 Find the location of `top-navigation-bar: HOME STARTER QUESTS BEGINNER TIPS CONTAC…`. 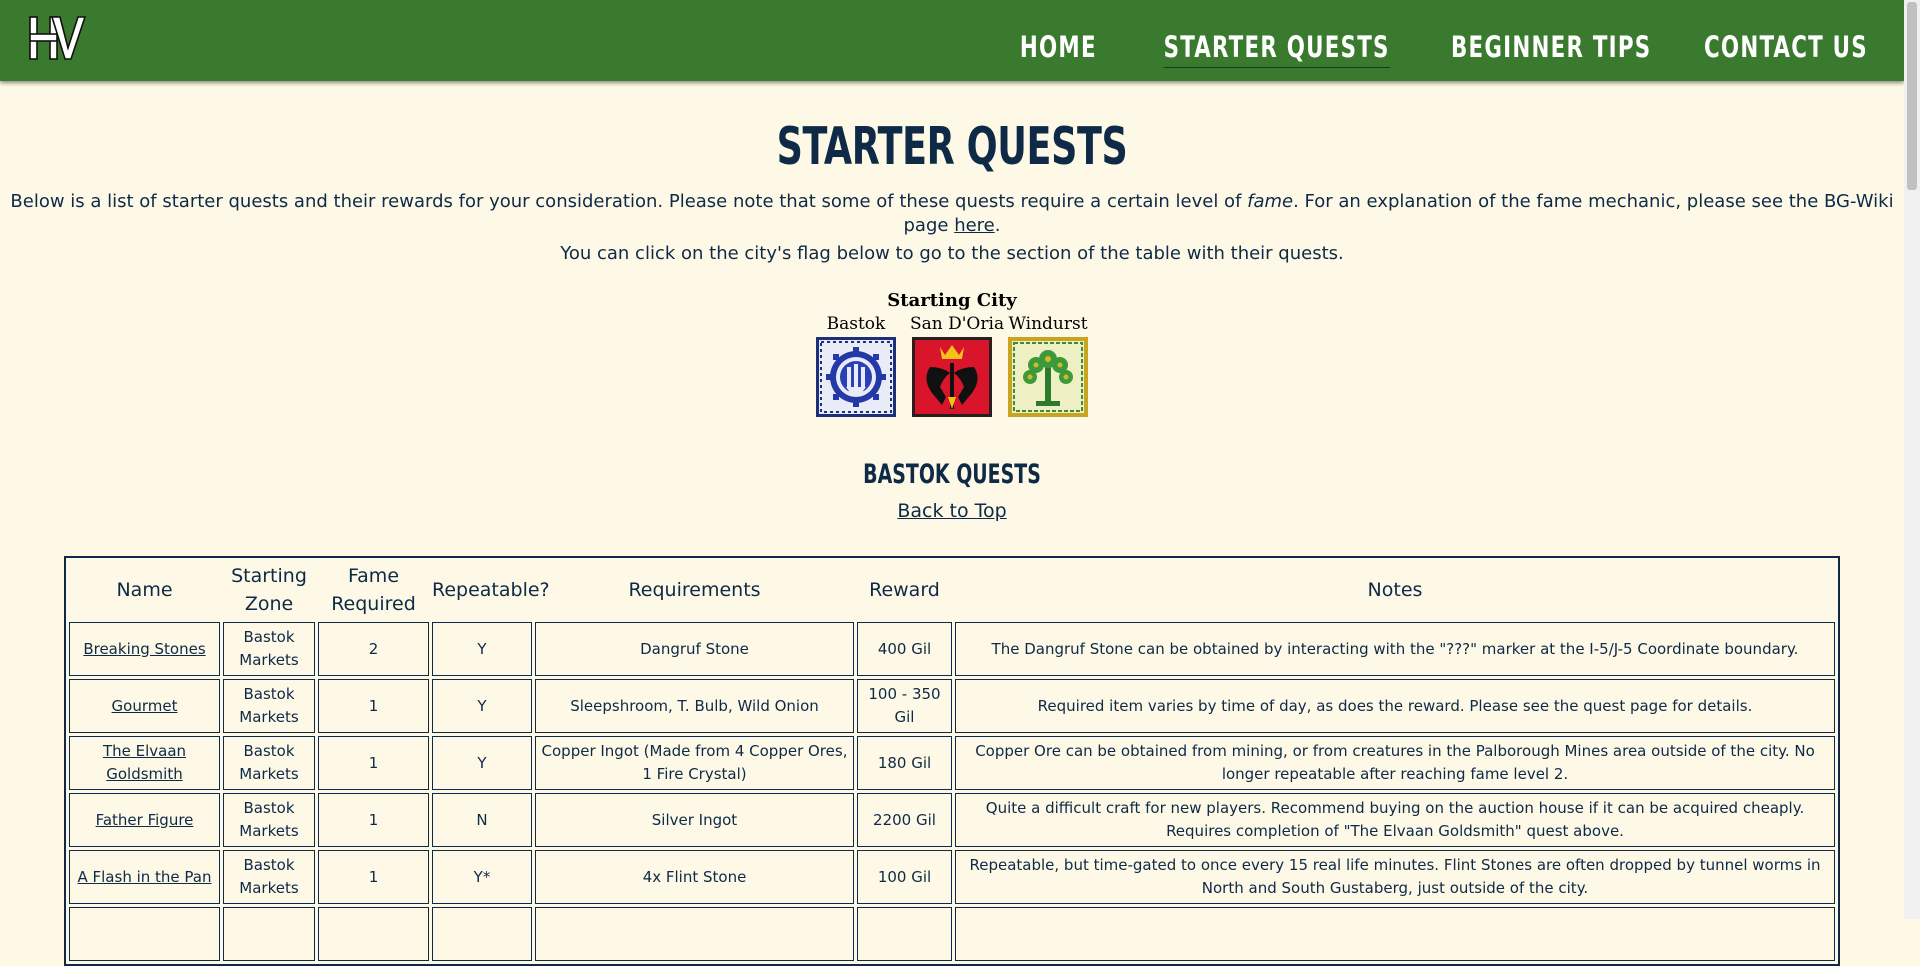

top-navigation-bar: HOME STARTER QUESTS BEGINNER TIPS CONTAC… is located at coordinates (952, 40).